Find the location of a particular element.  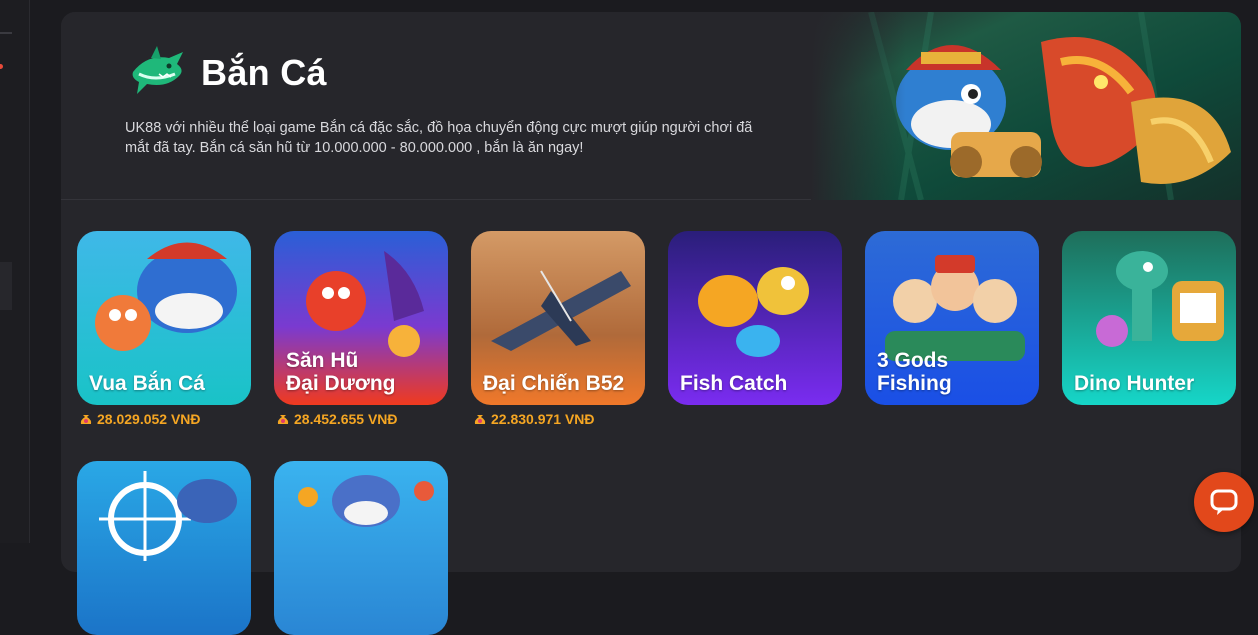

chat-bubble-icon is located at coordinates (1224, 502).